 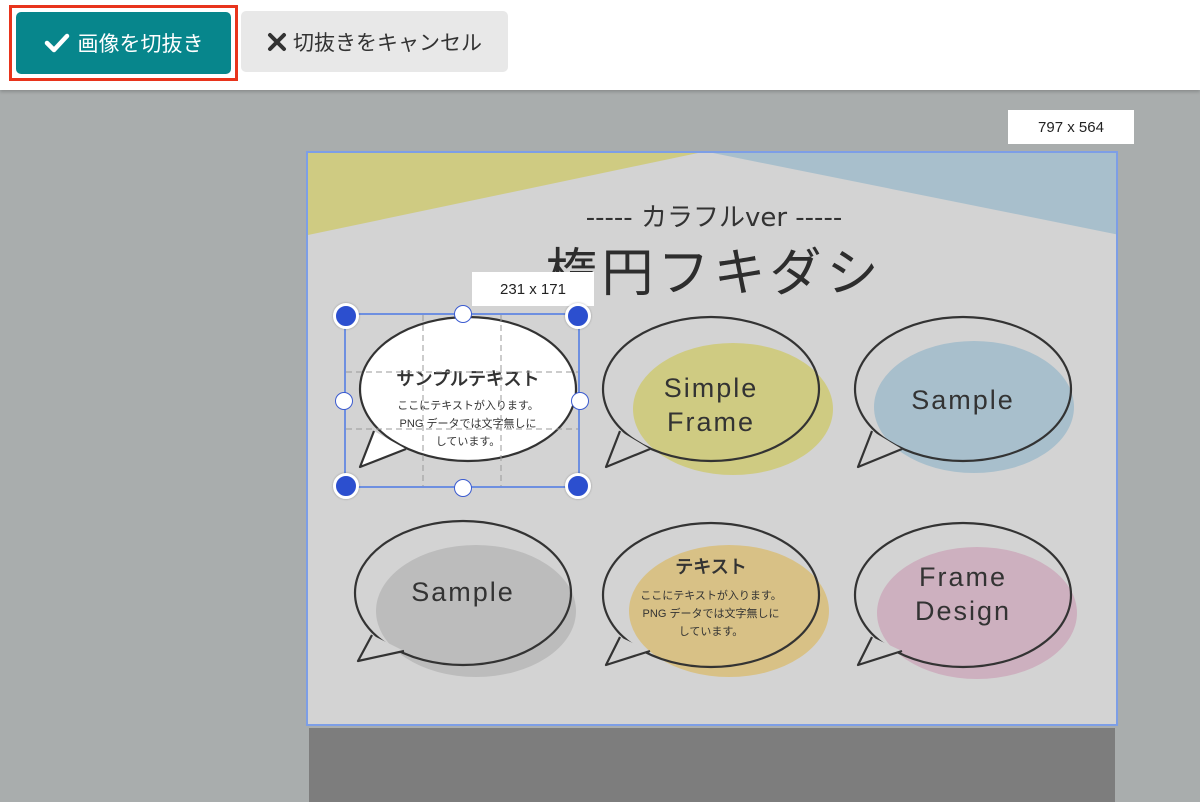 I want to click on image-subtitle: ----- カラフルver -----, so click(x=714, y=218).